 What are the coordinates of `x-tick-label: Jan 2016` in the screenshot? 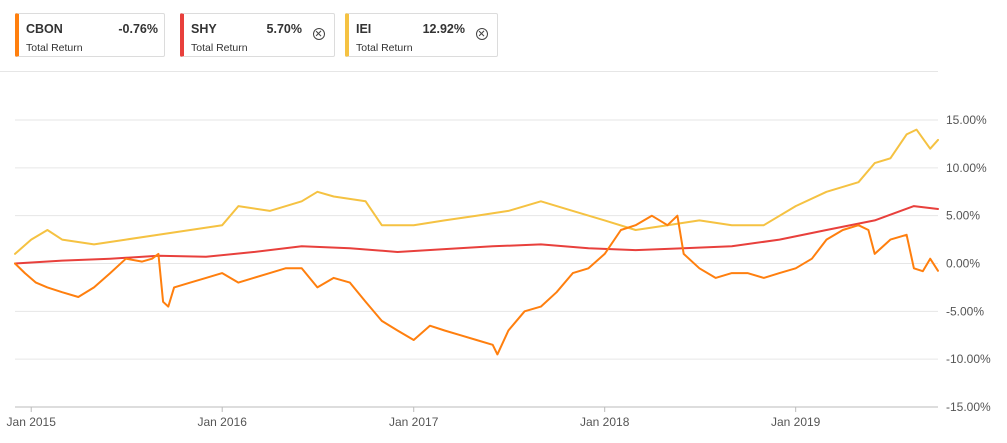 It's located at (223, 422).